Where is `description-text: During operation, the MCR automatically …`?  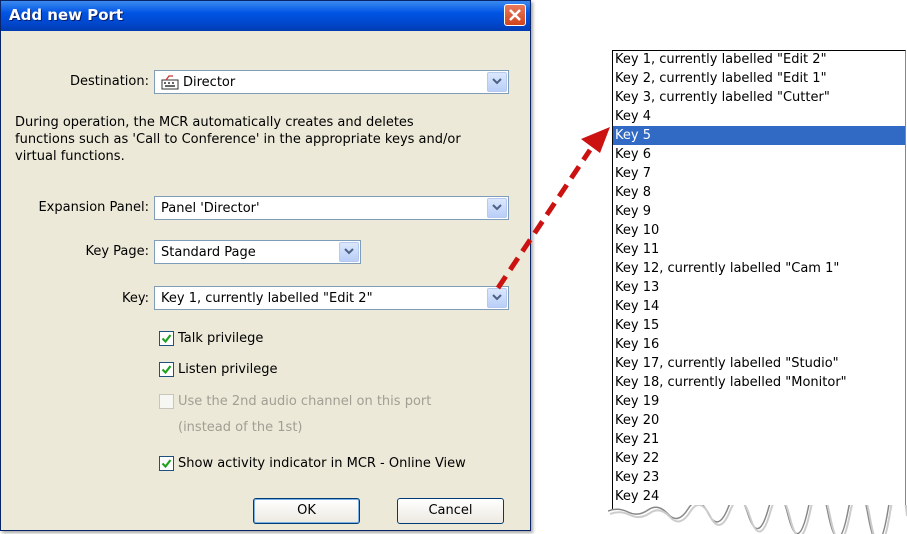 description-text: During operation, the MCR automatically … is located at coordinates (238, 139).